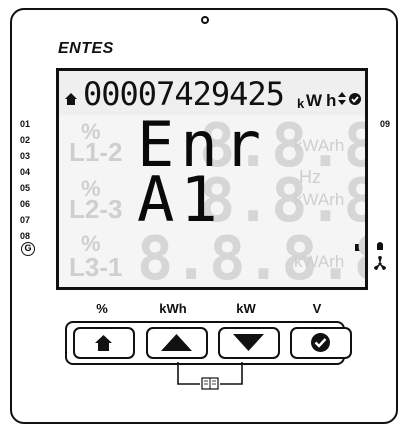 The height and width of the screenshot is (429, 409). I want to click on phase-indicator-2: L2-3, so click(95, 209).